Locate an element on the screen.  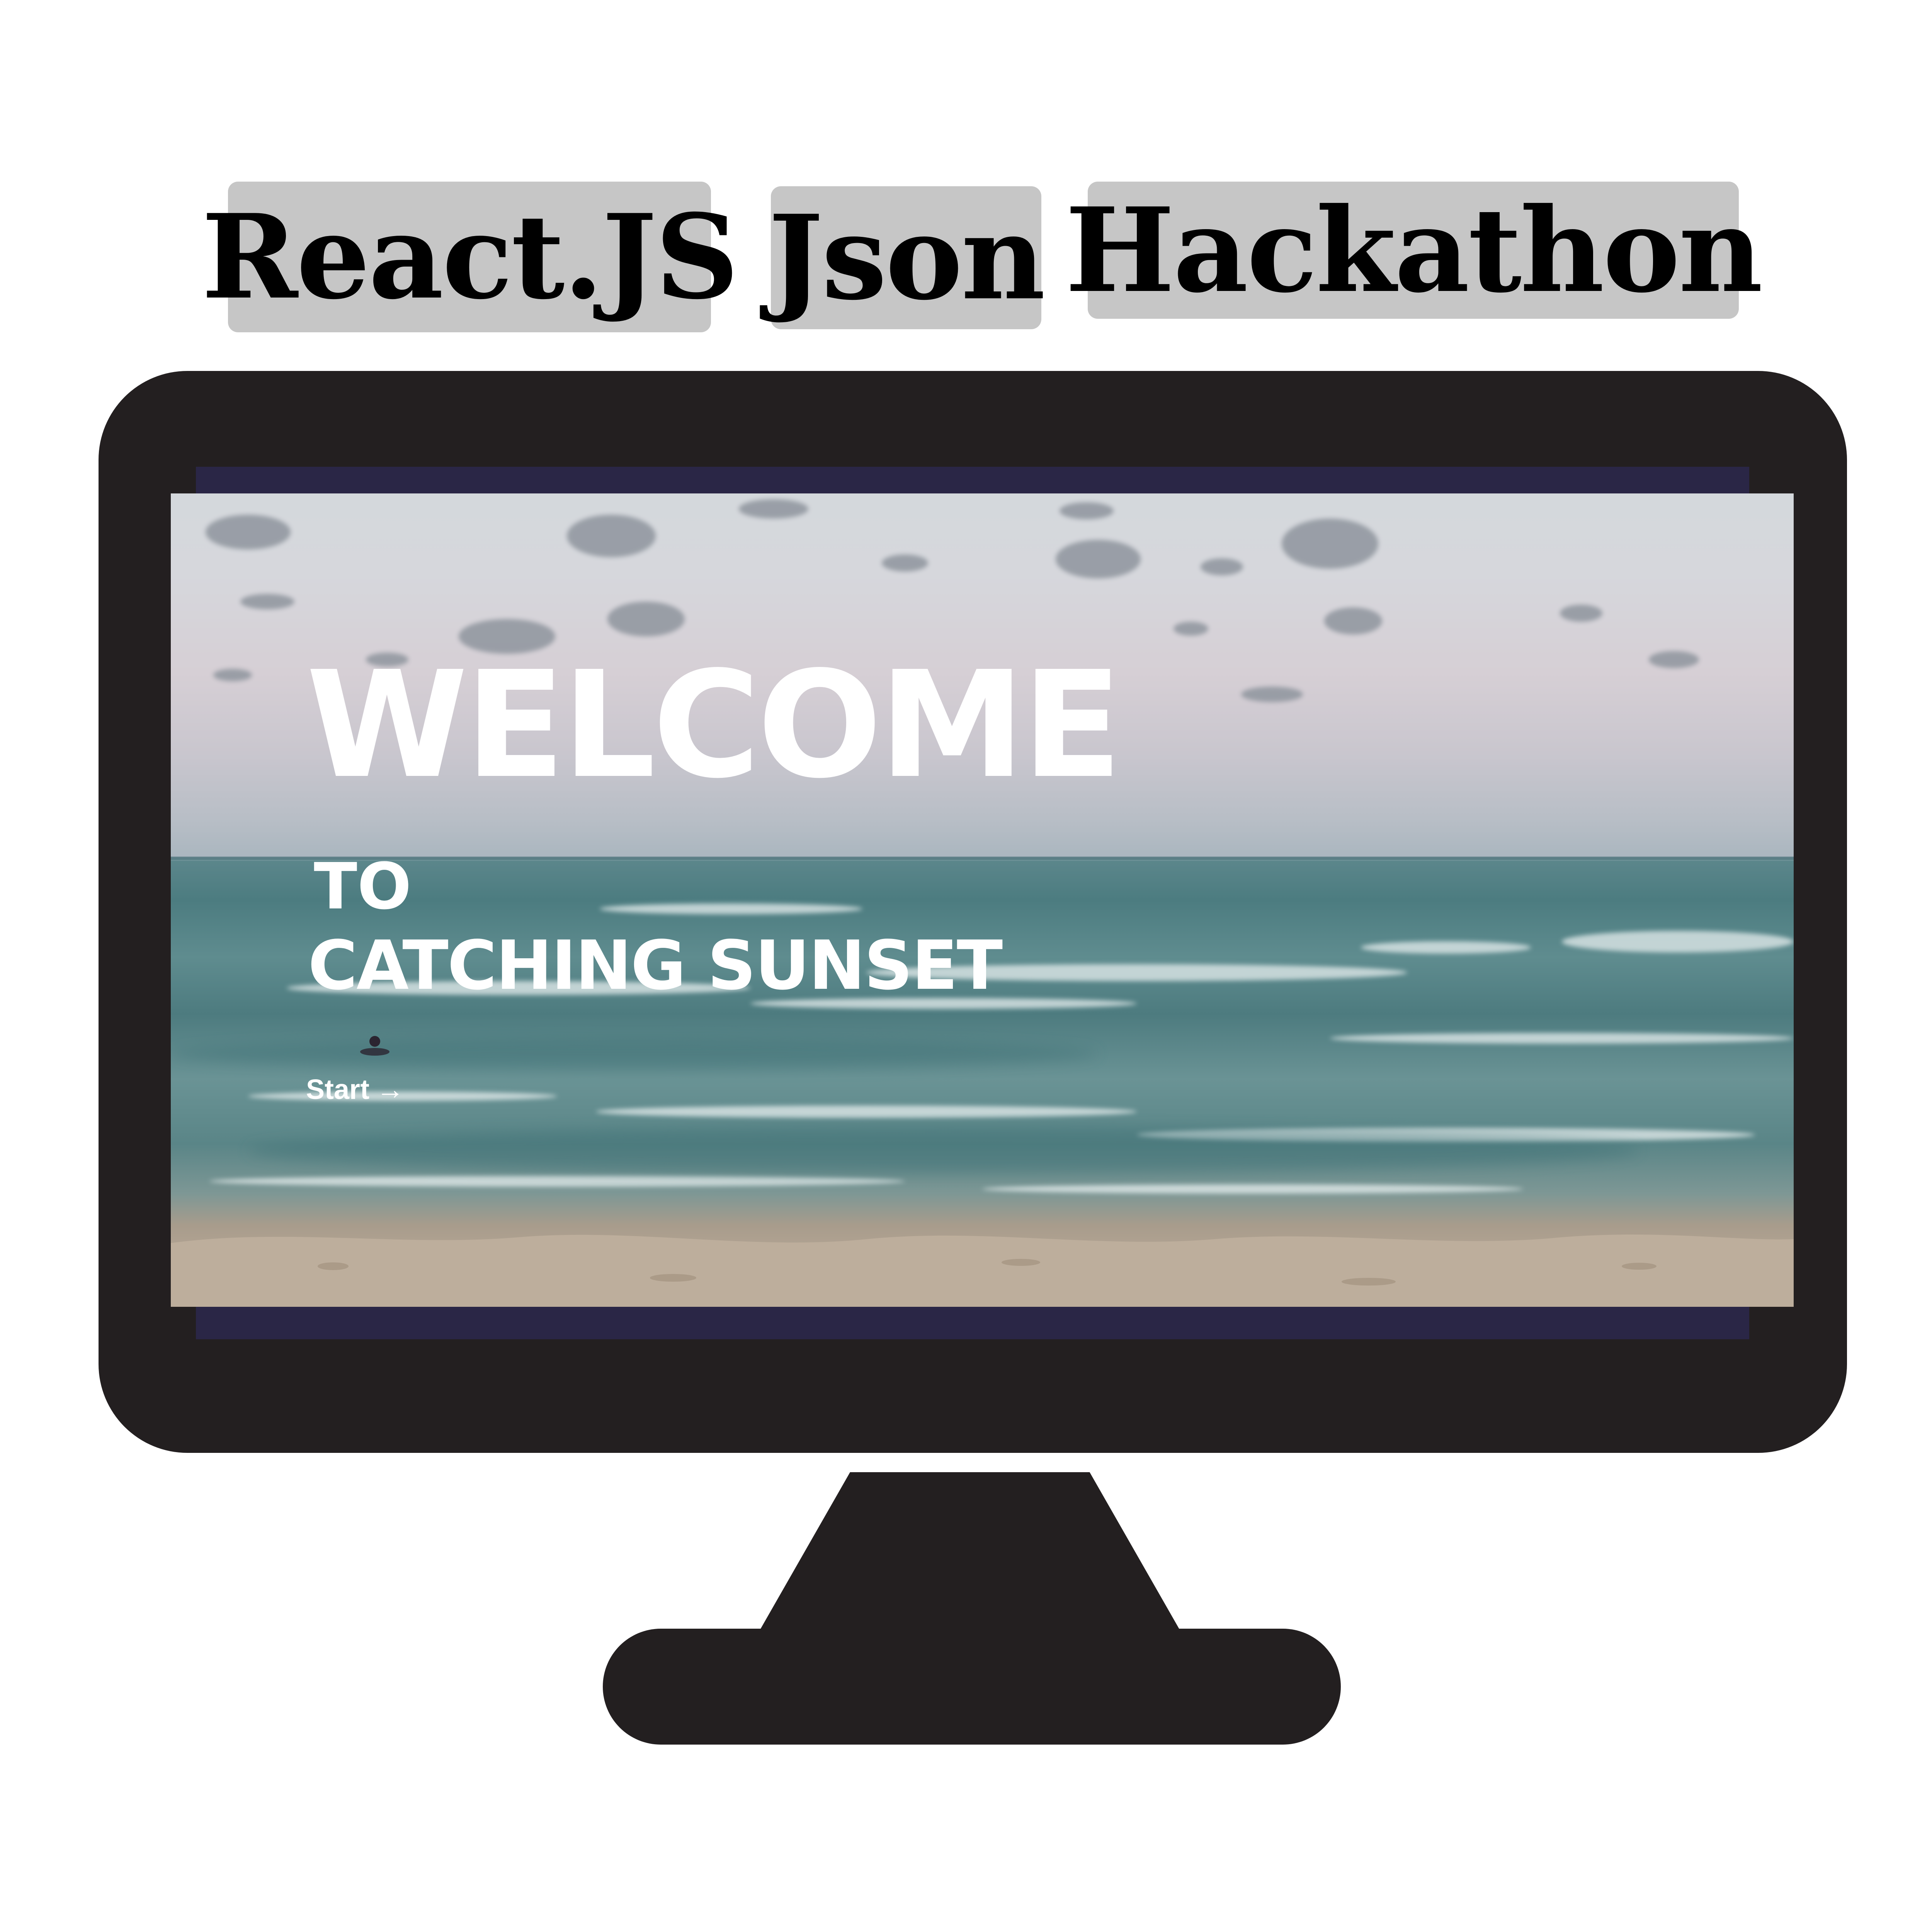
tag-react: React.JS is located at coordinates (471, 257).